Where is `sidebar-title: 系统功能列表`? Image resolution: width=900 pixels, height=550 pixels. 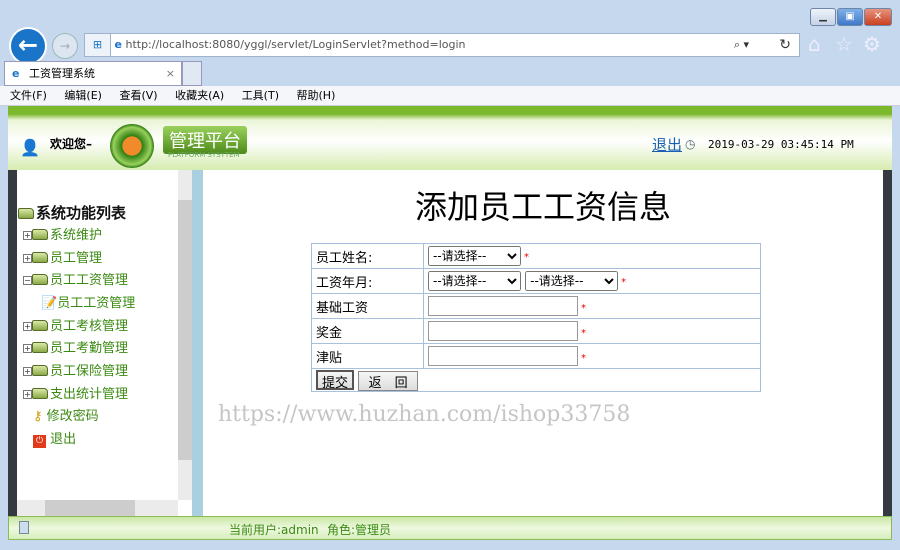
sidebar-title: 系统功能列表 is located at coordinates (72, 212).